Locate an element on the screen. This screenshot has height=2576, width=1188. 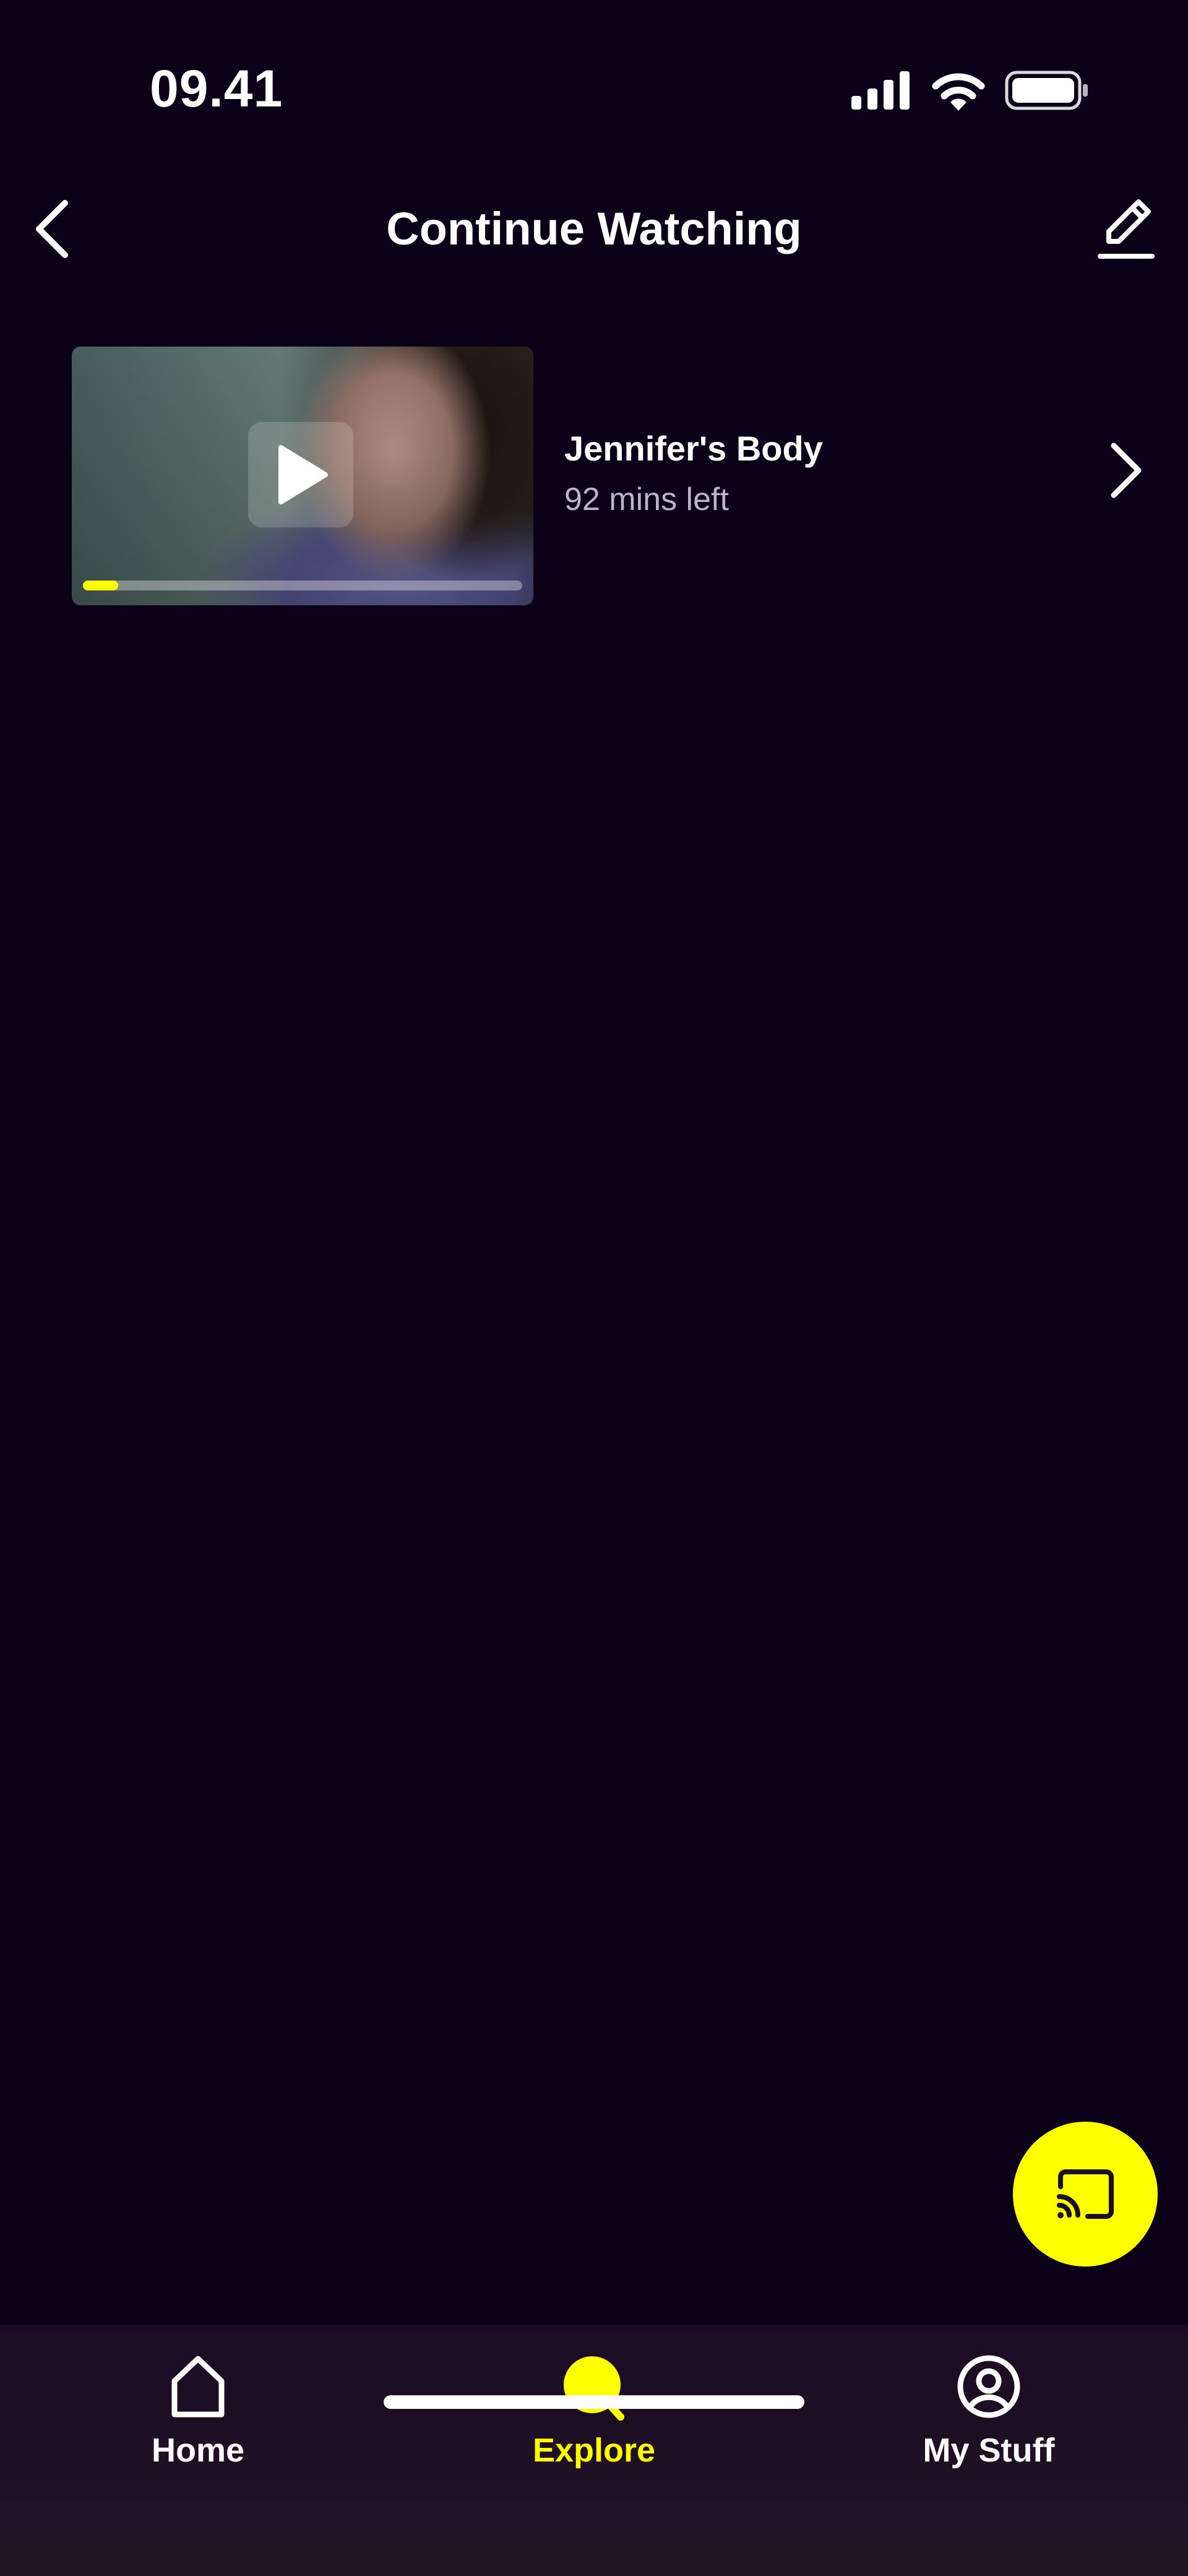
chevron-right-icon is located at coordinates (1126, 470).